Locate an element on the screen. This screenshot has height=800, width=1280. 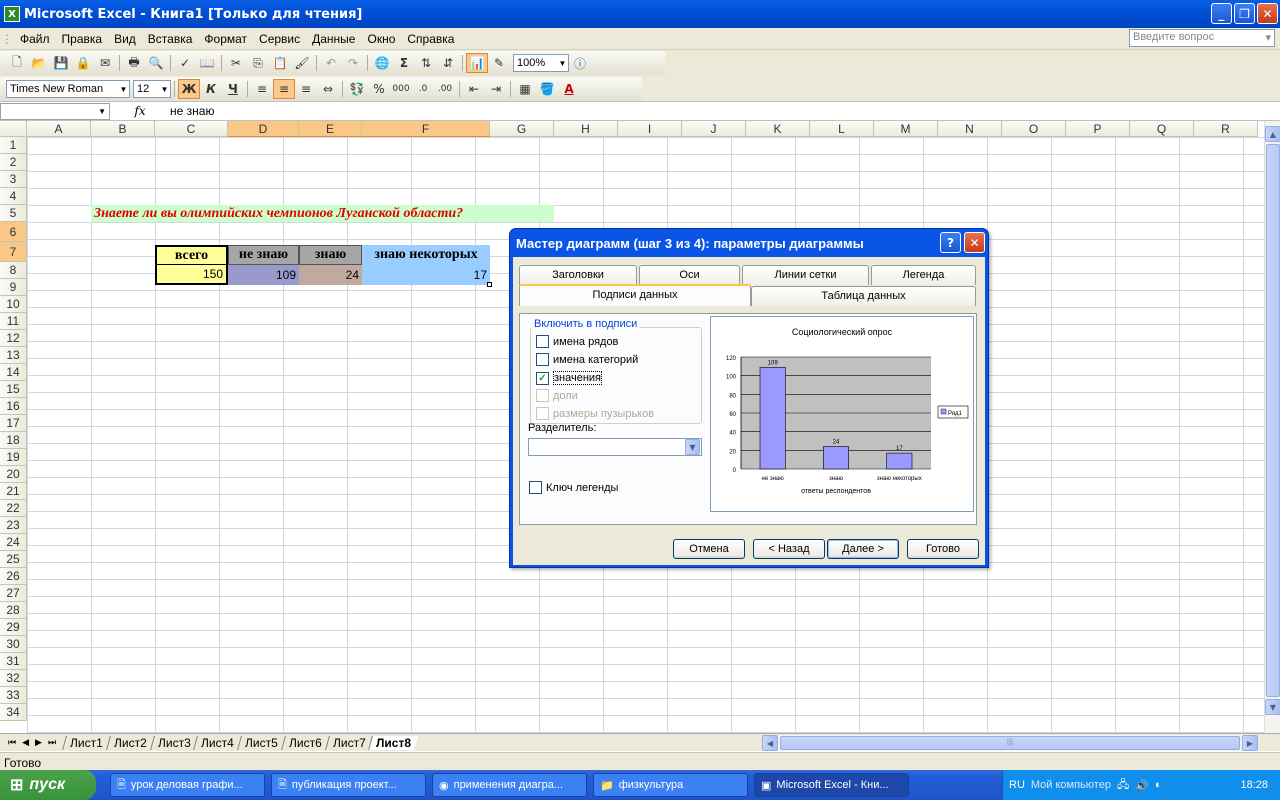
sheet-tab-8: Лист8 is located at coordinates (393, 742).